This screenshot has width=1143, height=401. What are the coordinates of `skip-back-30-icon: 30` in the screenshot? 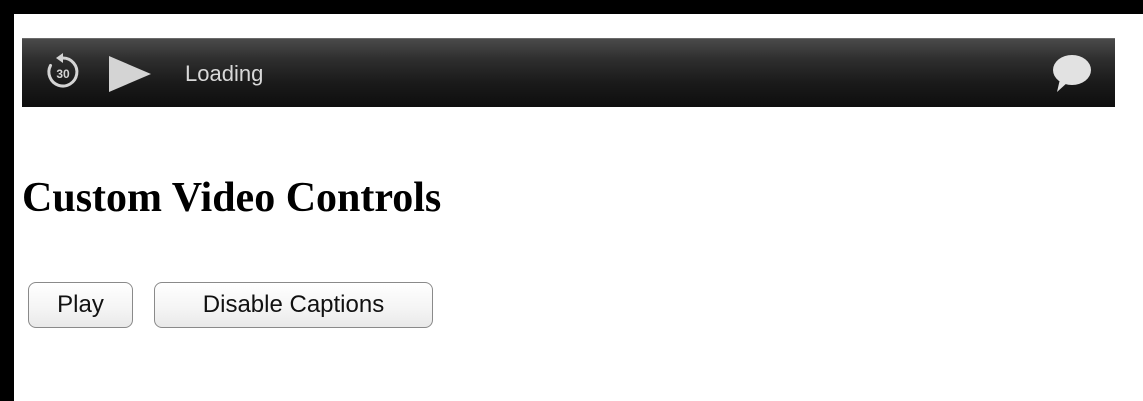 It's located at (63, 72).